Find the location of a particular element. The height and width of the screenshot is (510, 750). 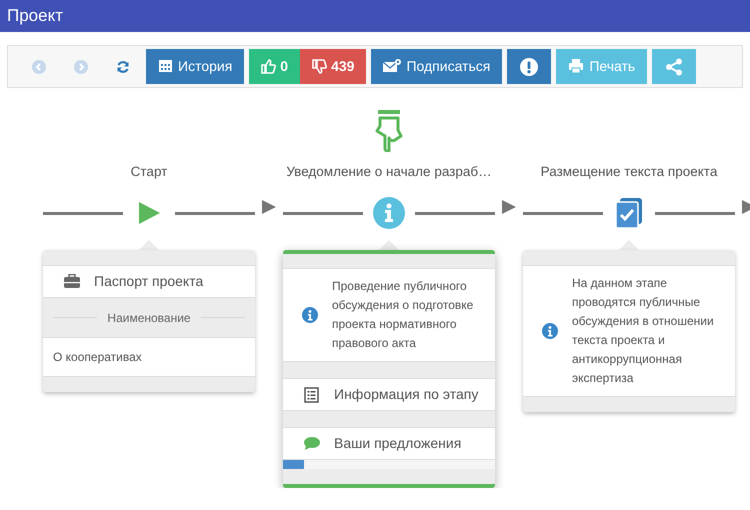

dislike-button: 439 is located at coordinates (333, 66).